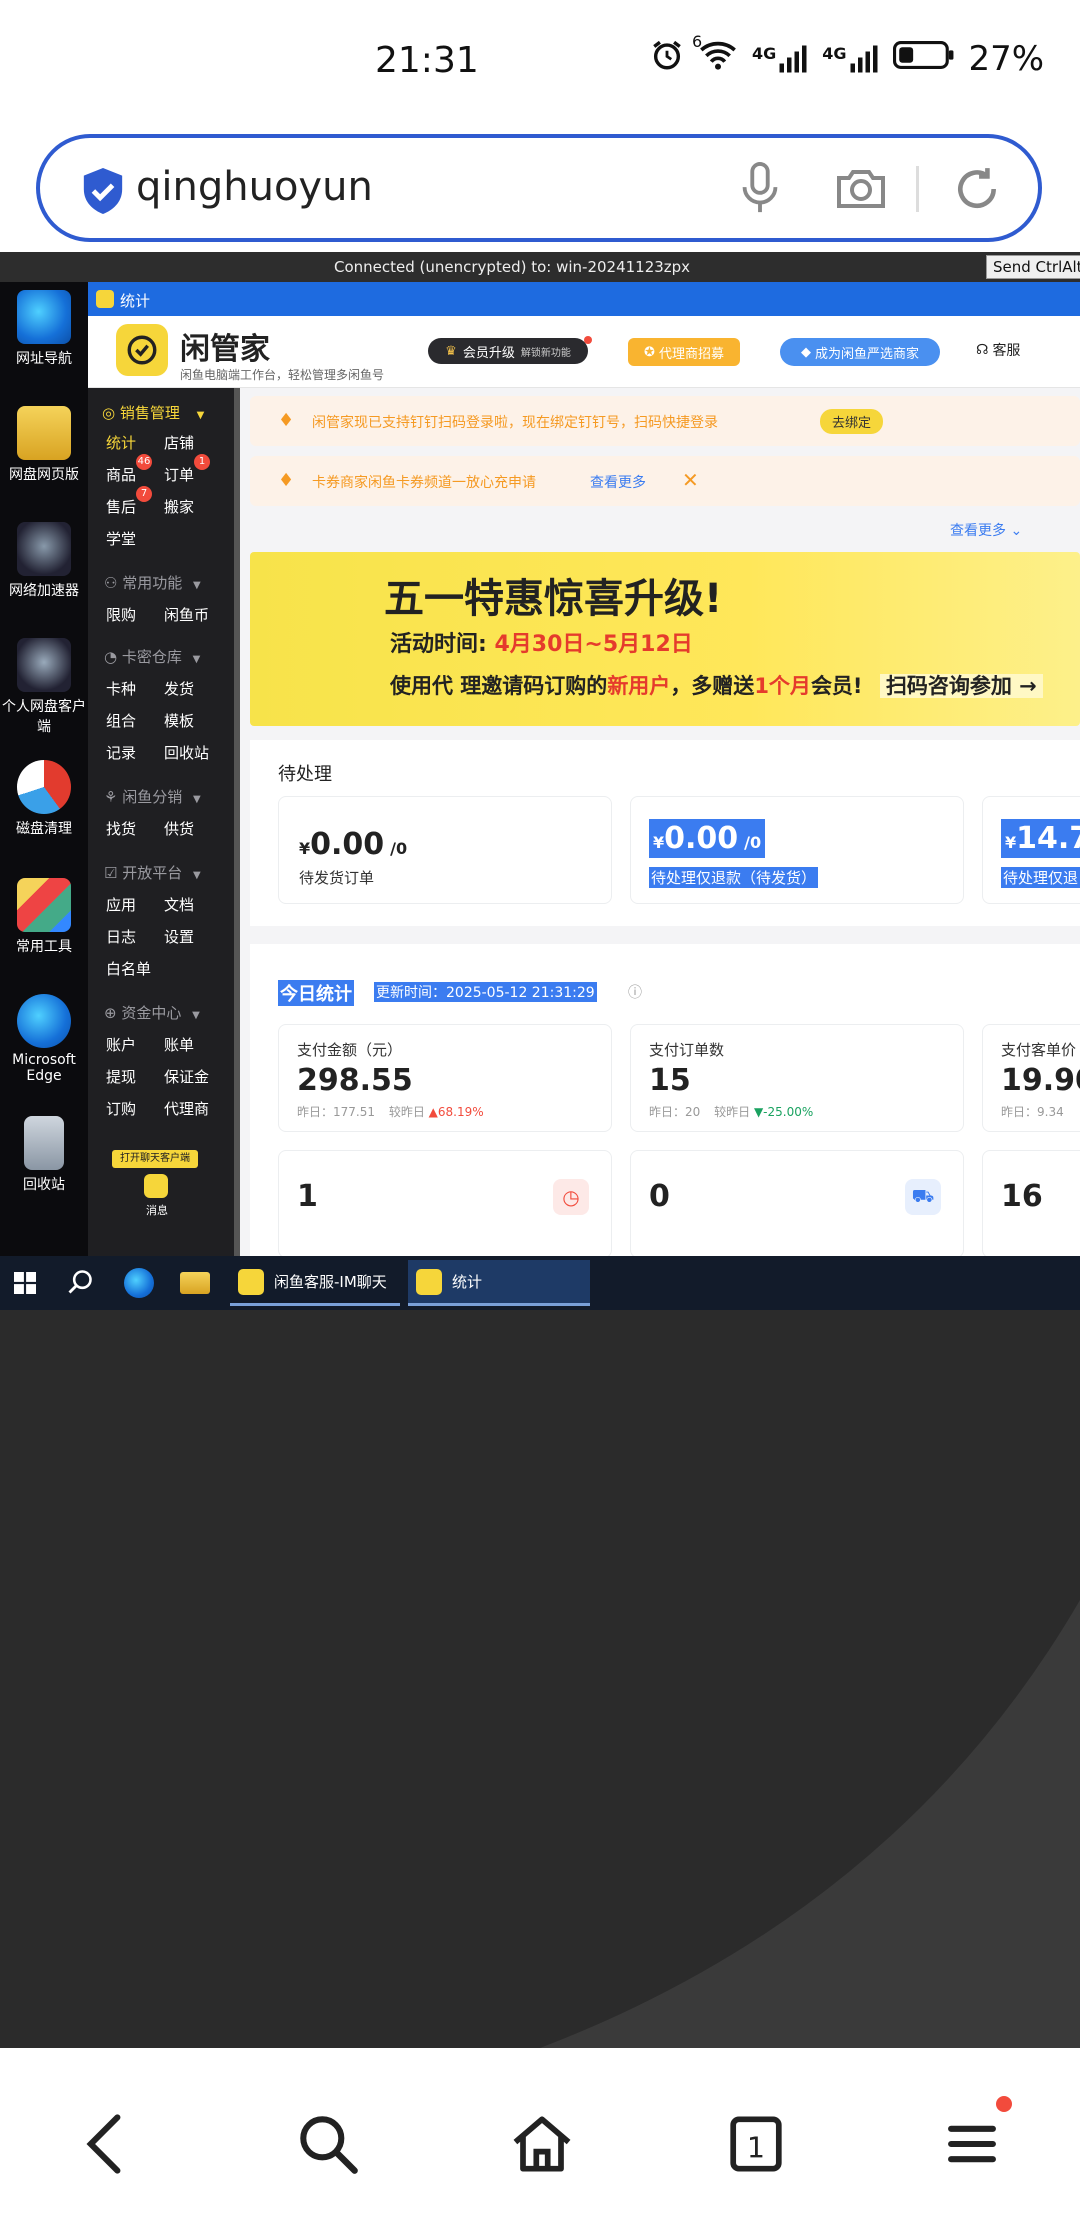 Image resolution: width=1080 pixels, height=2228 pixels. I want to click on sidebar-item-coins: 闲鱼币, so click(186, 614).